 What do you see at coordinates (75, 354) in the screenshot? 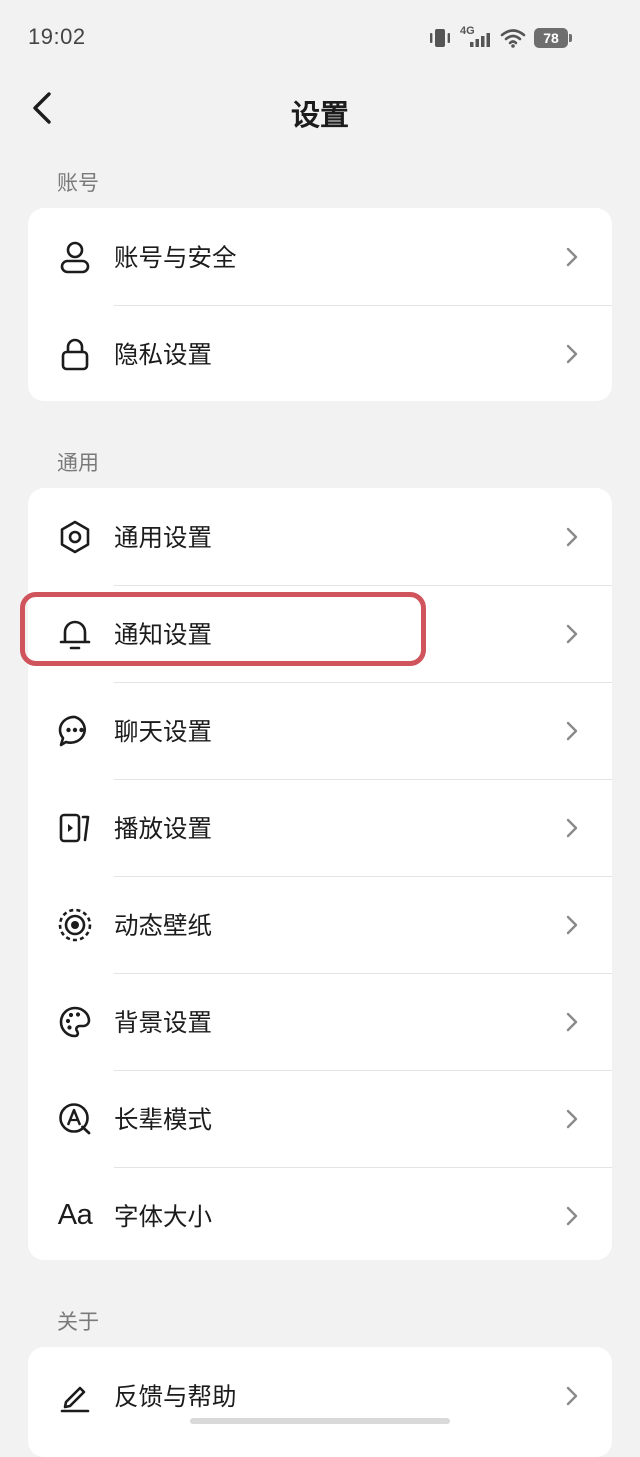
I see `lock-icon` at bounding box center [75, 354].